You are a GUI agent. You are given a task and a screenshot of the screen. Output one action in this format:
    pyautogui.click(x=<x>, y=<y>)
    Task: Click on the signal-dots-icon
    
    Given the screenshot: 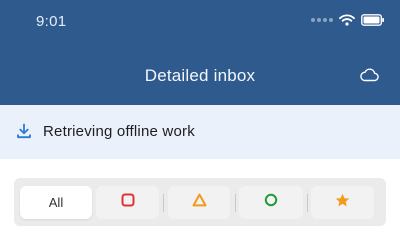 What is the action you would take?
    pyautogui.click(x=322, y=20)
    